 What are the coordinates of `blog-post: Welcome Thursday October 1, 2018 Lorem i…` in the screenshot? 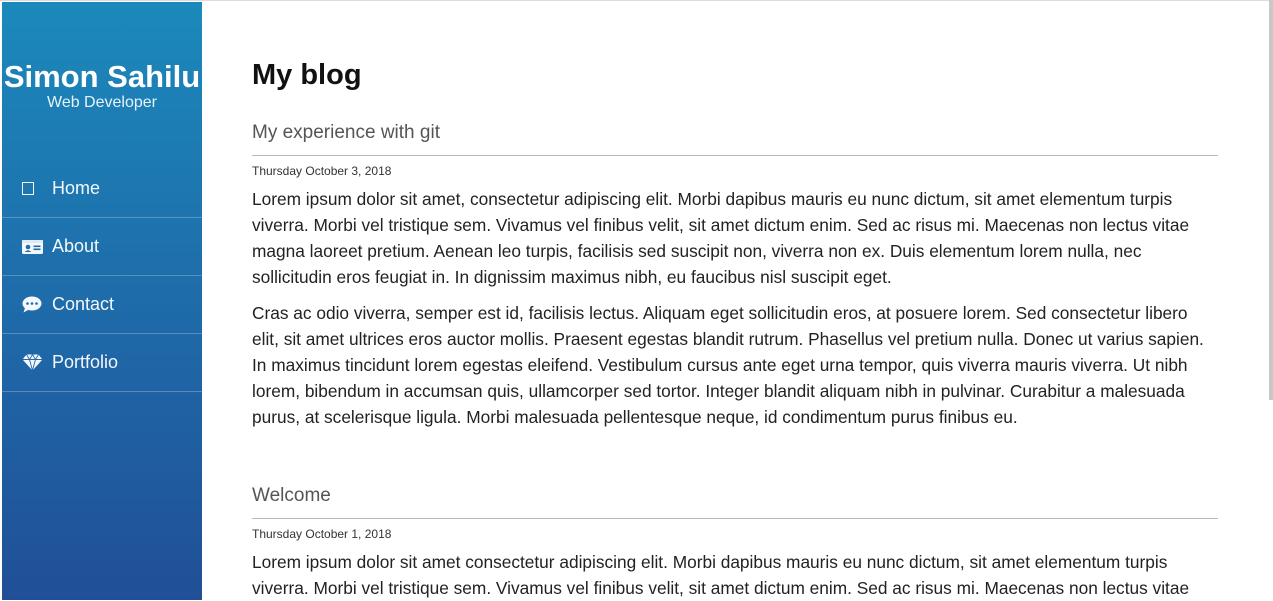 It's located at (735, 542).